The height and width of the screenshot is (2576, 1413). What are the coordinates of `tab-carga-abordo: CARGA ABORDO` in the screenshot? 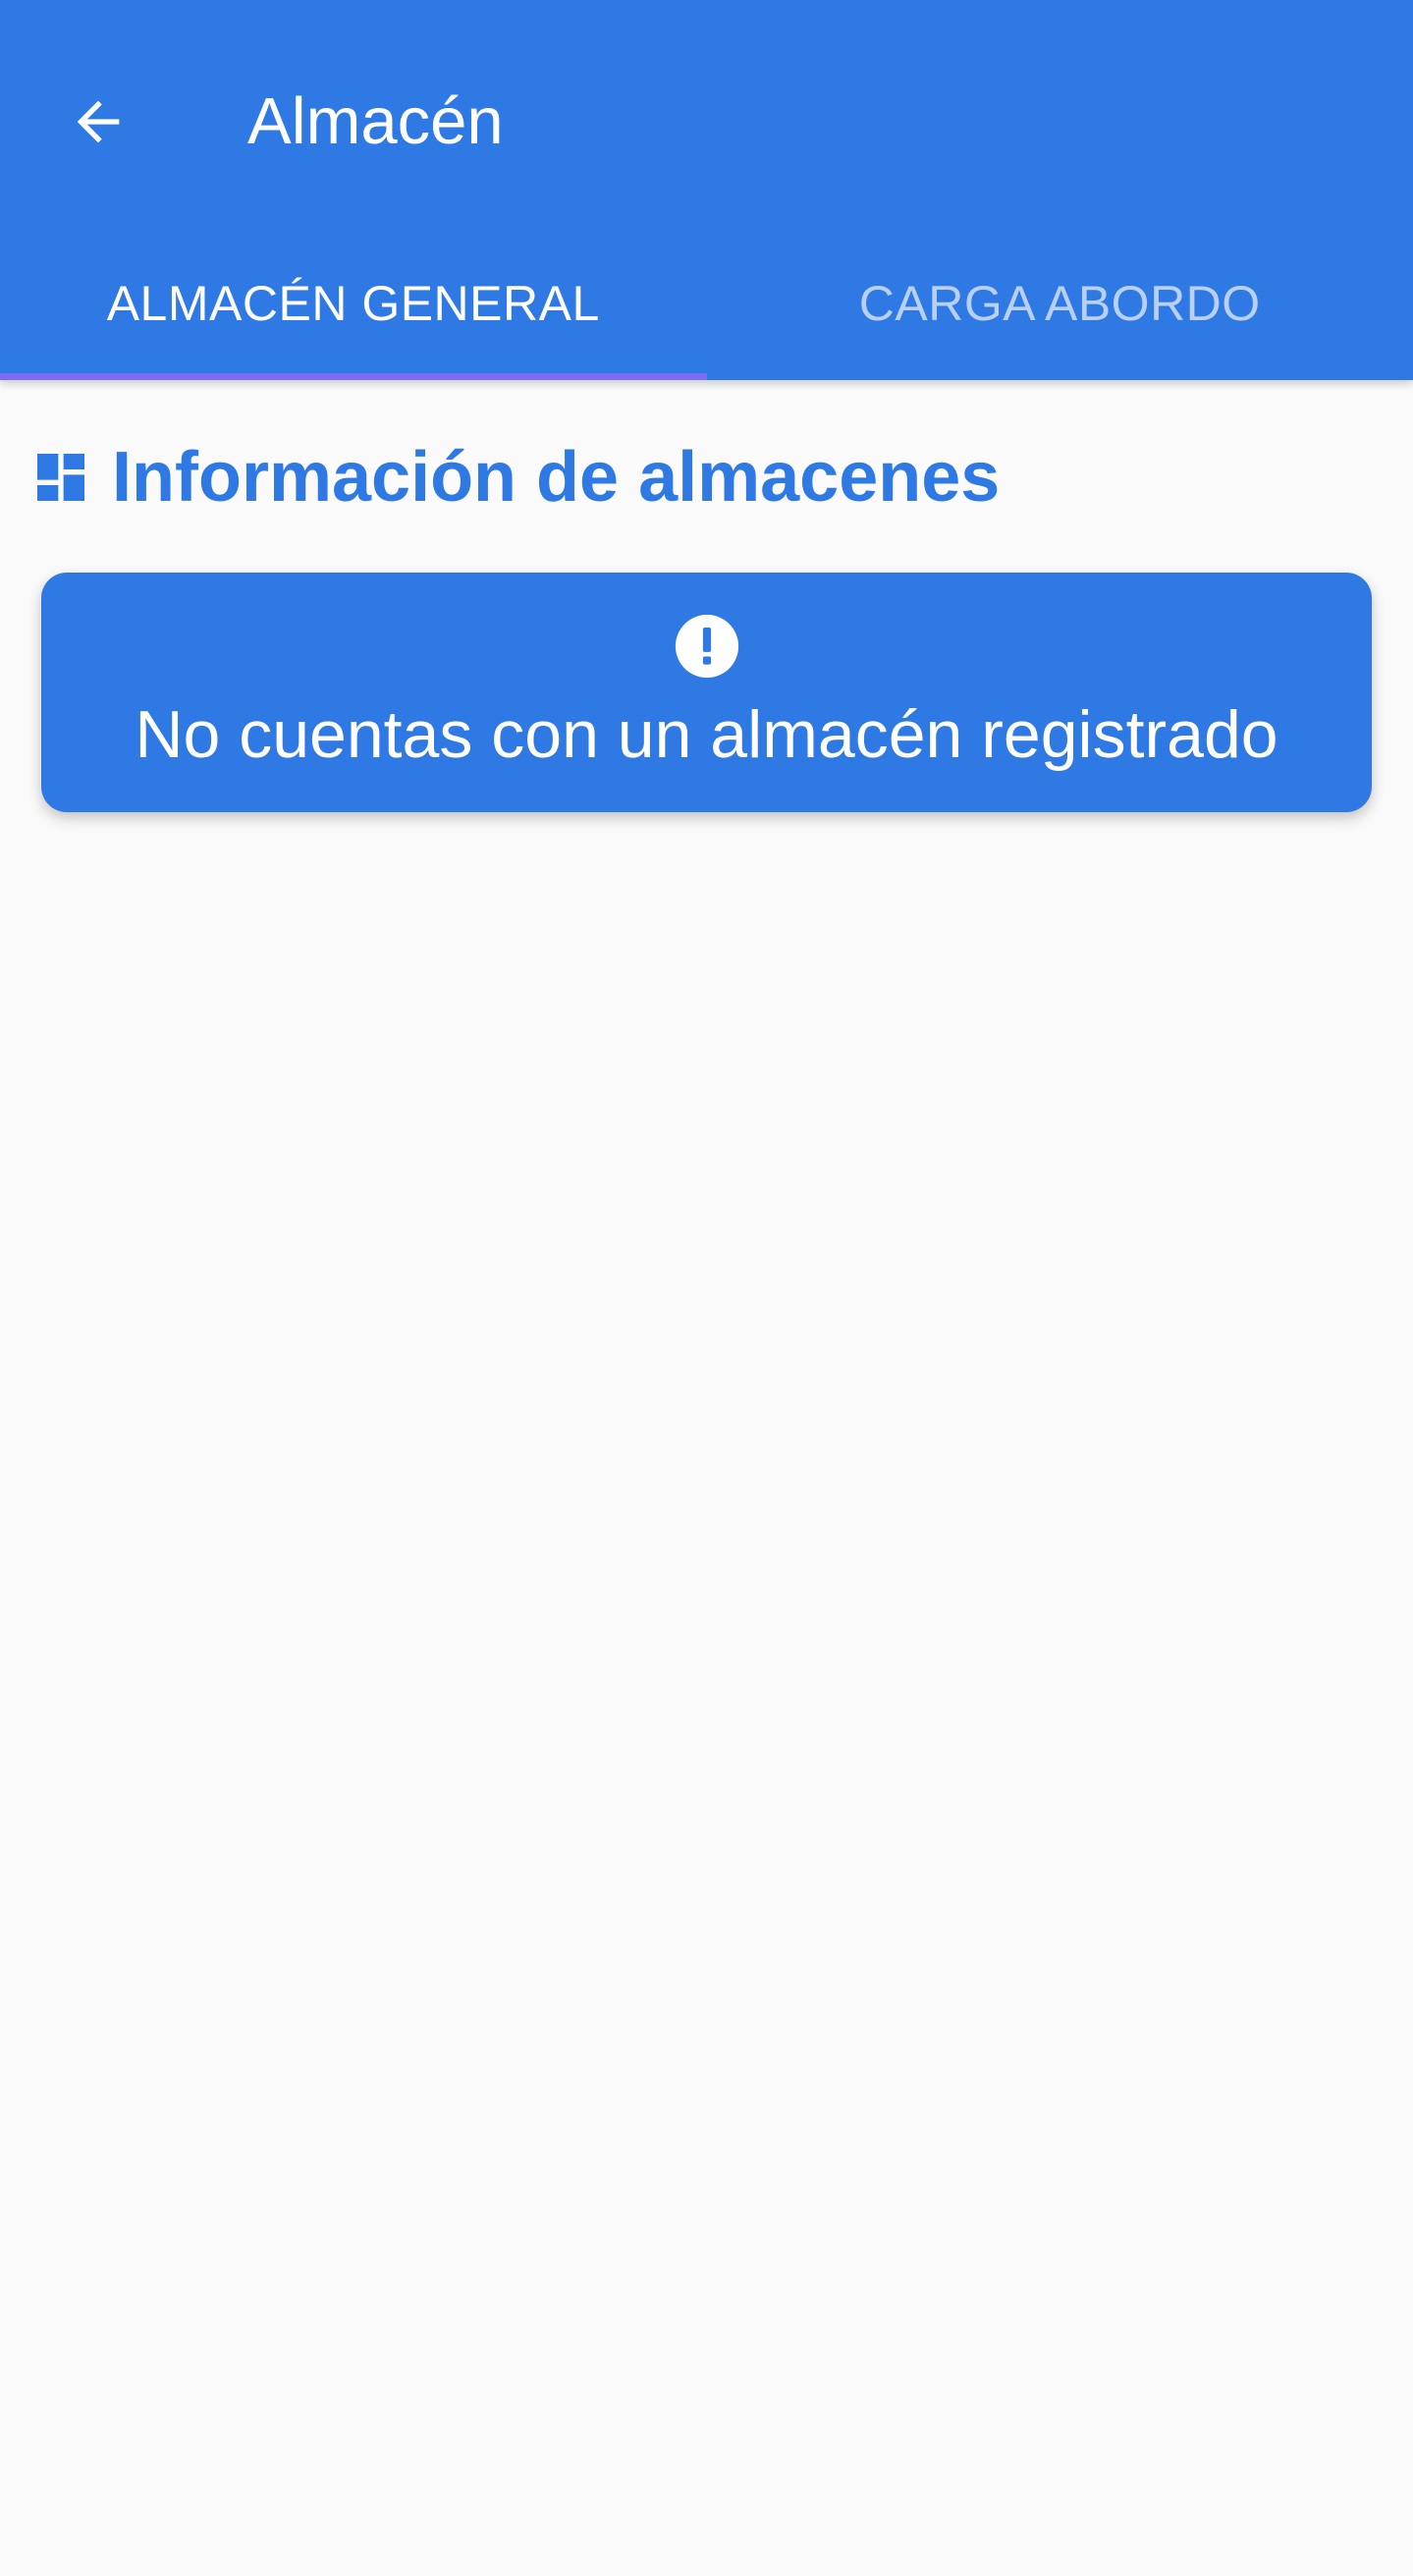 It's located at (1060, 303).